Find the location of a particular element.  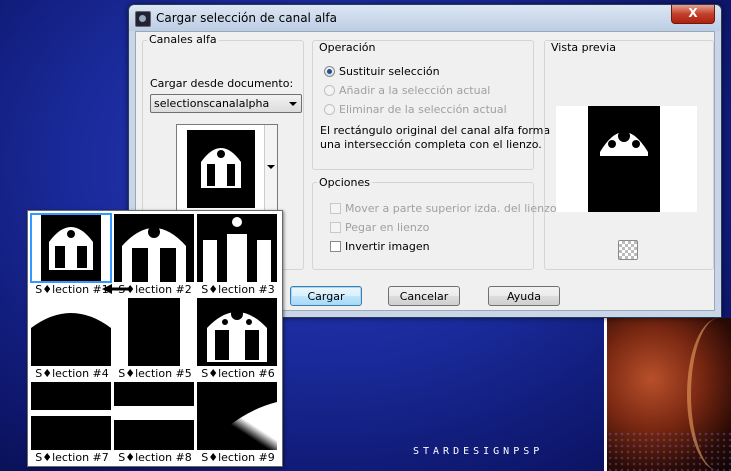

picker-dropdown-button is located at coordinates (270, 169).